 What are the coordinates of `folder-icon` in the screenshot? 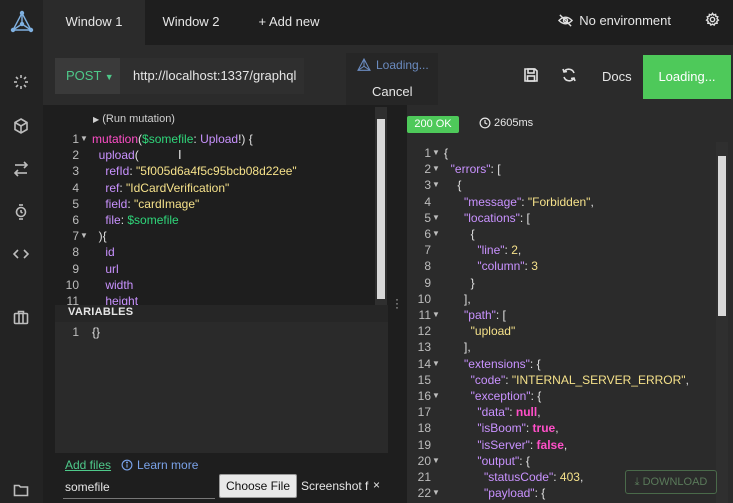 It's located at (21, 490).